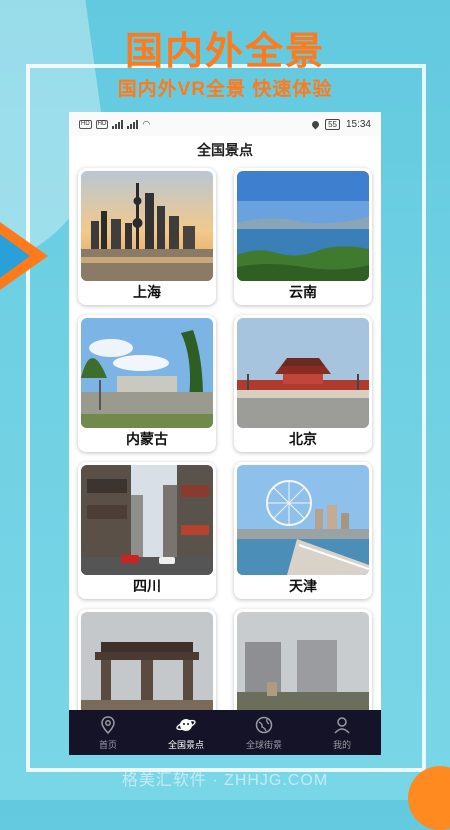 Image resolution: width=450 pixels, height=830 pixels. I want to click on tab-global-streetview: 全球街景, so click(264, 732).